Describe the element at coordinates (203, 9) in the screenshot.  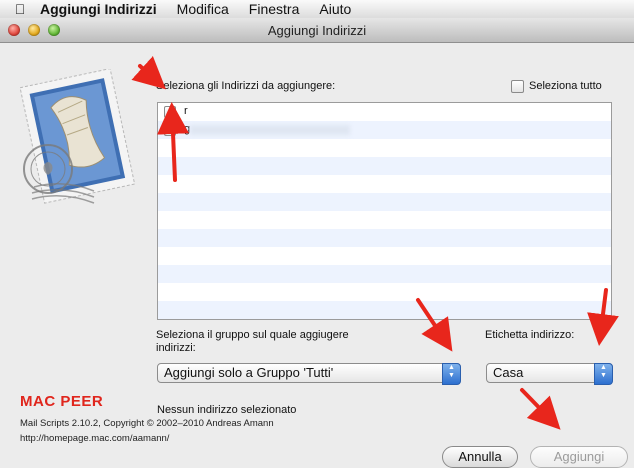
I see `menu-modifica: Modifica` at that location.